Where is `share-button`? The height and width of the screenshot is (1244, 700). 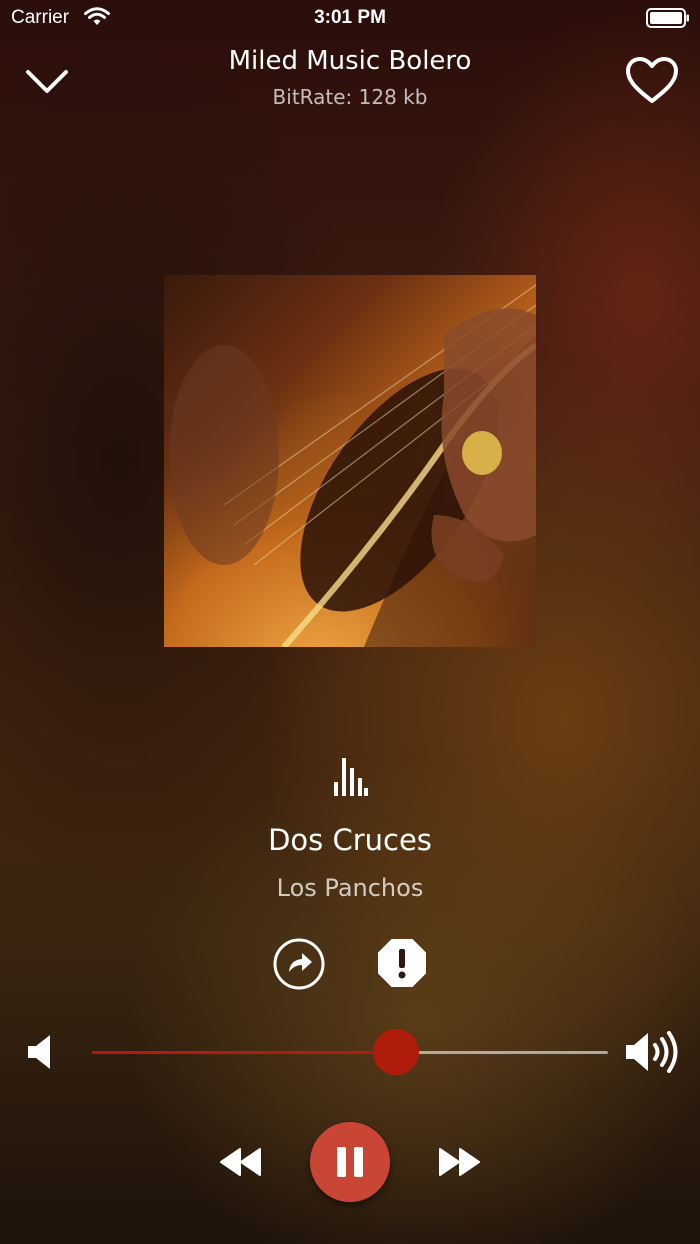 share-button is located at coordinates (299, 964).